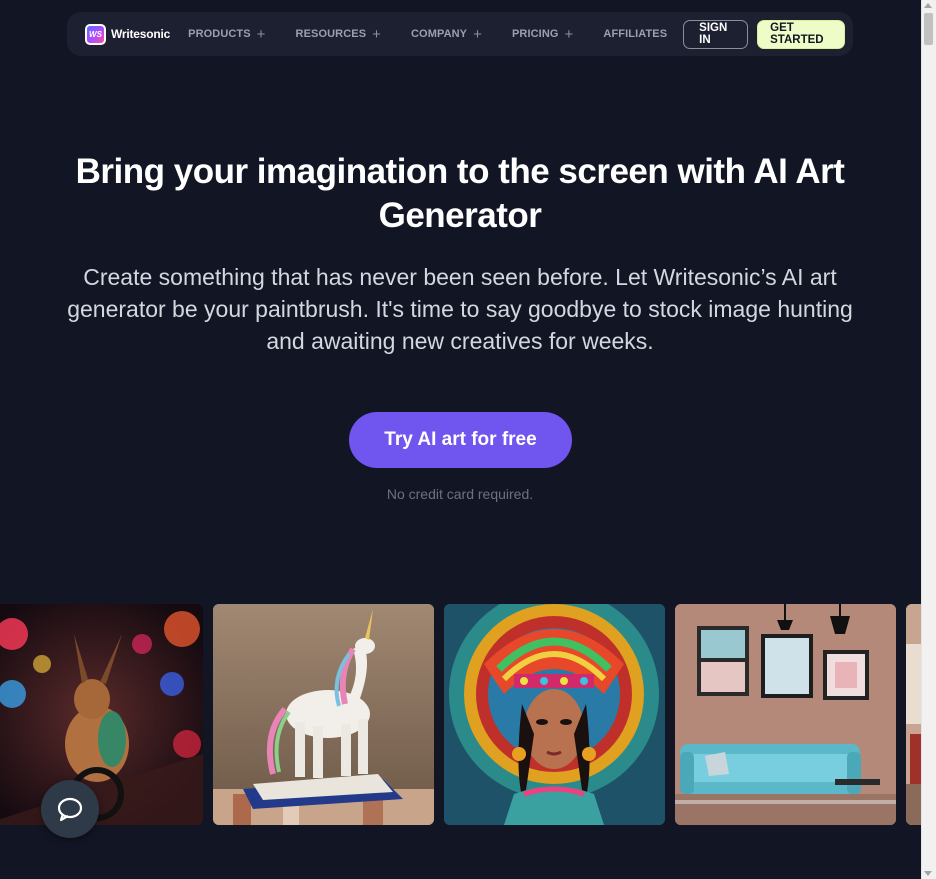 This screenshot has width=936, height=879. What do you see at coordinates (716, 34) in the screenshot?
I see `sign-in-button: SIGN IN` at bounding box center [716, 34].